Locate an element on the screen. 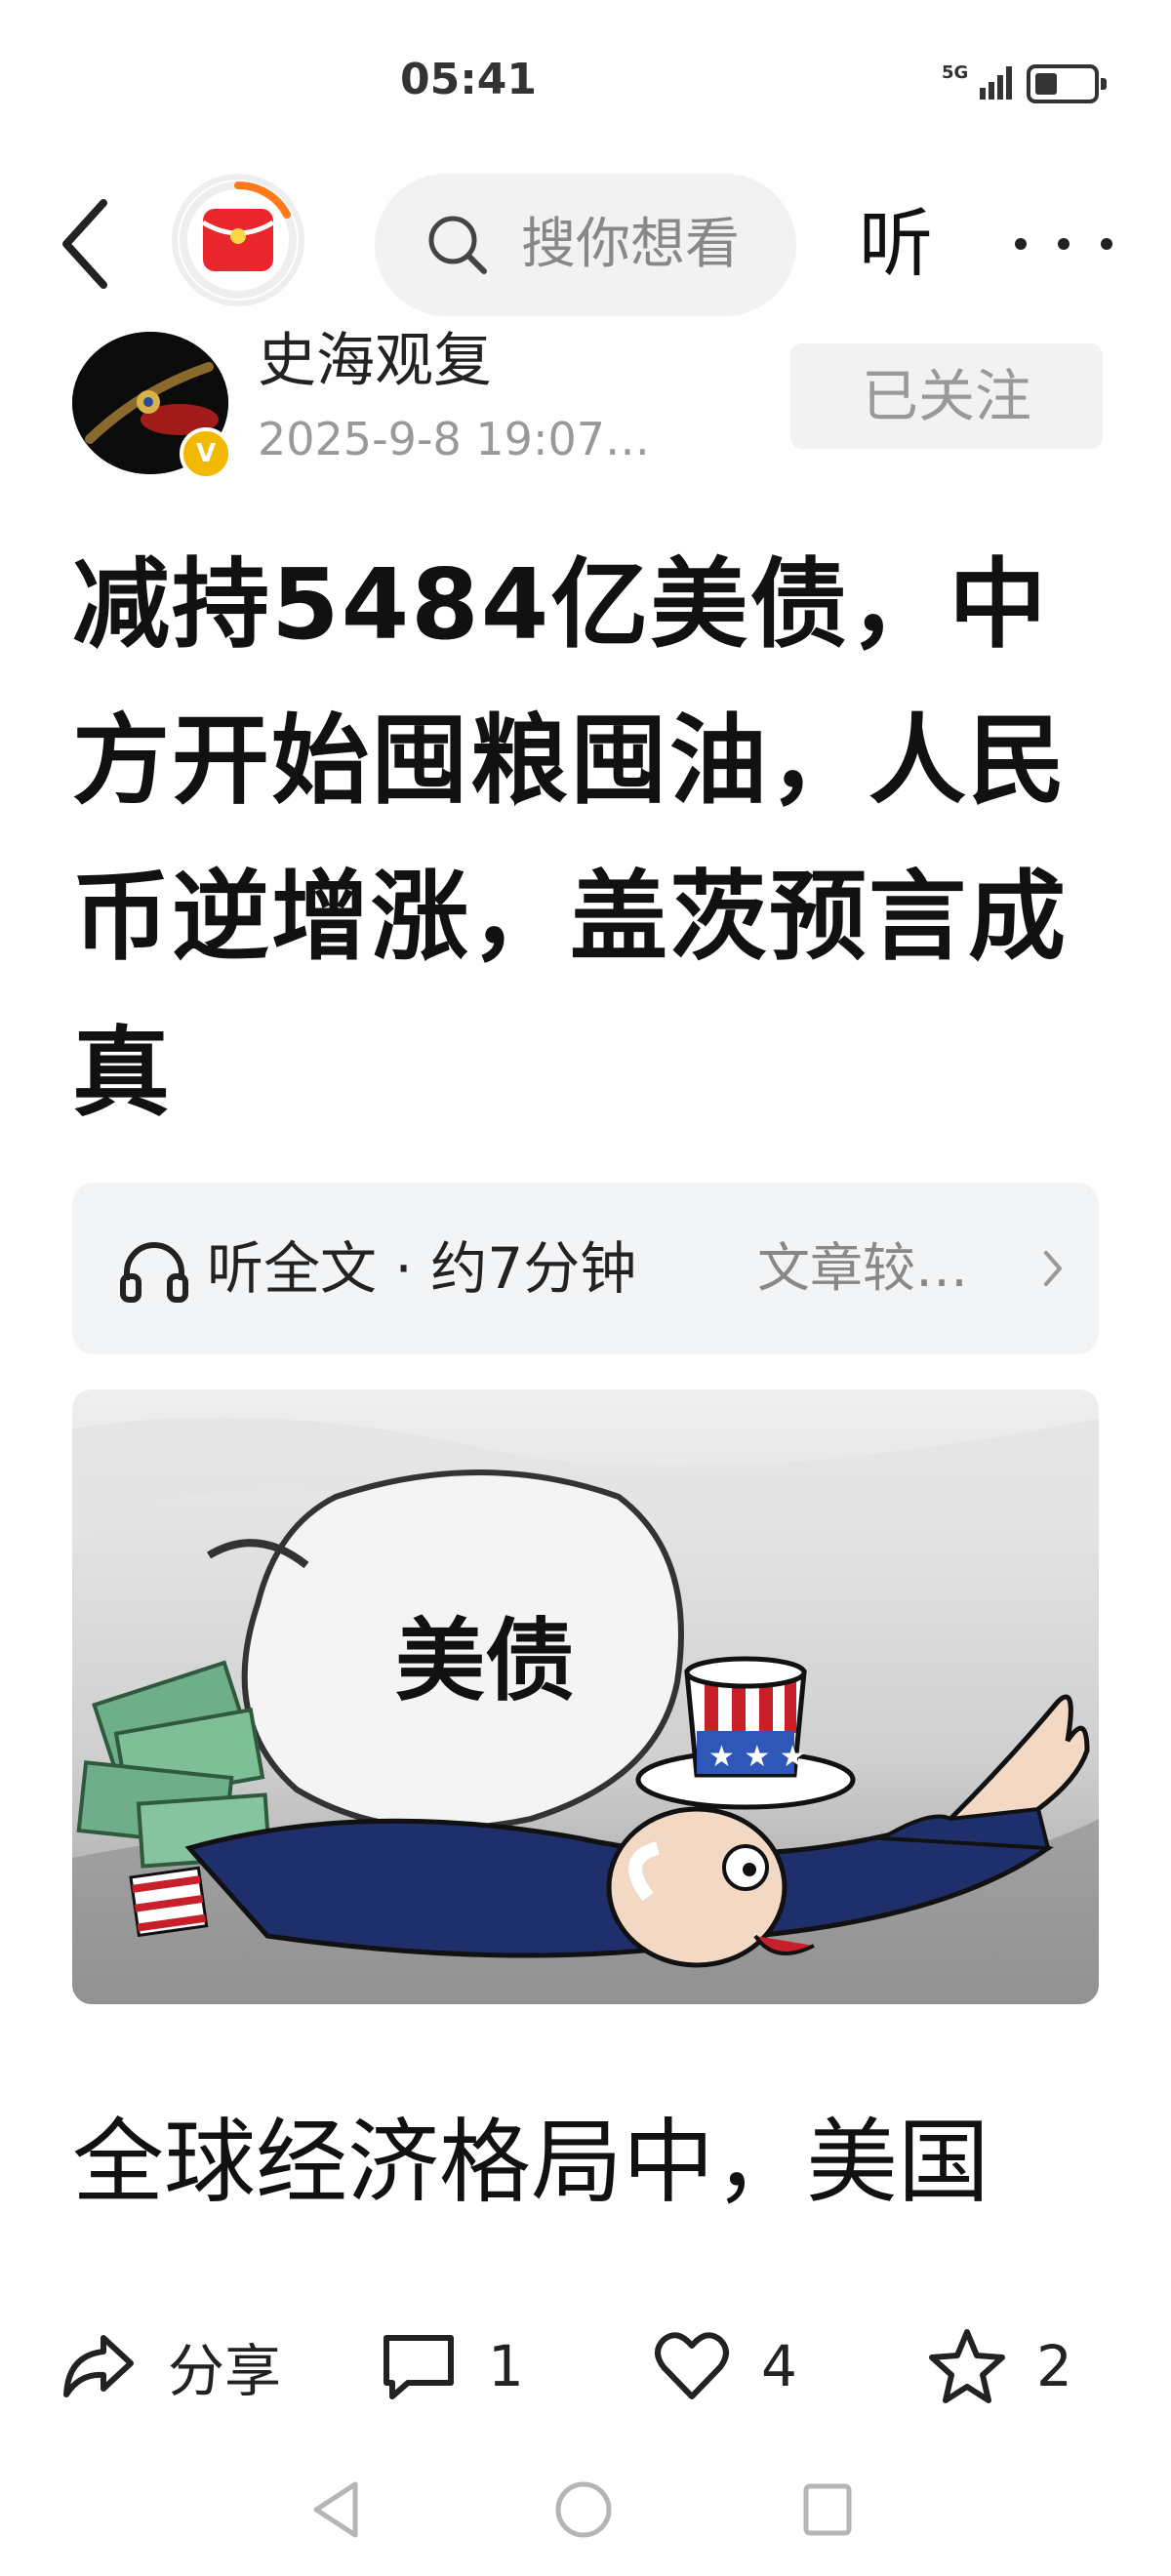  verified-badge: V is located at coordinates (206, 453).